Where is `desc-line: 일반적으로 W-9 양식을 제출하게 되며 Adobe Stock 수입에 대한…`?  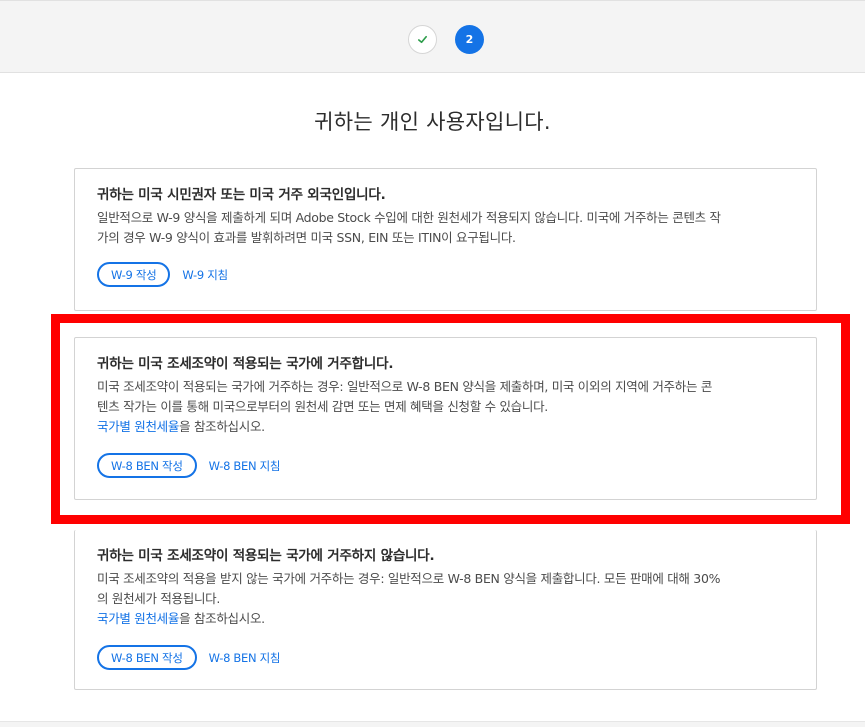 desc-line: 일반적으로 W-9 양식을 제출하게 되며 Adobe Stock 수입에 대한… is located at coordinates (409, 217).